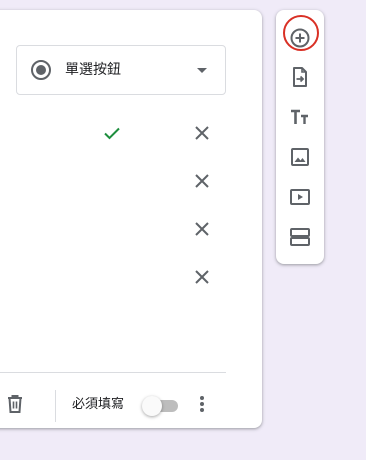 Image resolution: width=366 pixels, height=460 pixels. What do you see at coordinates (300, 38) in the screenshot?
I see `add-question-icon` at bounding box center [300, 38].